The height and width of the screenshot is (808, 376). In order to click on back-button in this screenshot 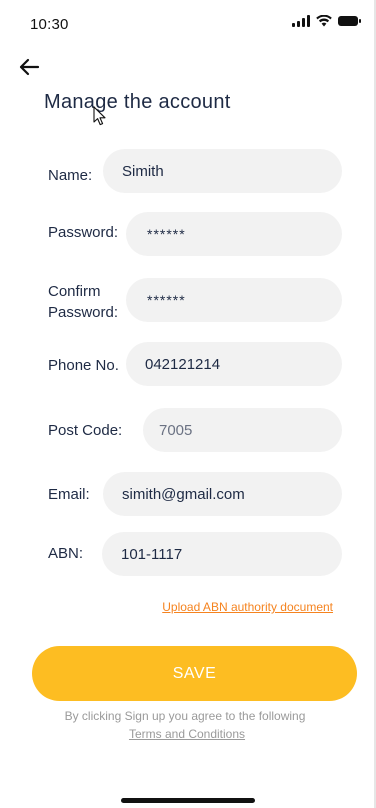, I will do `click(29, 67)`.